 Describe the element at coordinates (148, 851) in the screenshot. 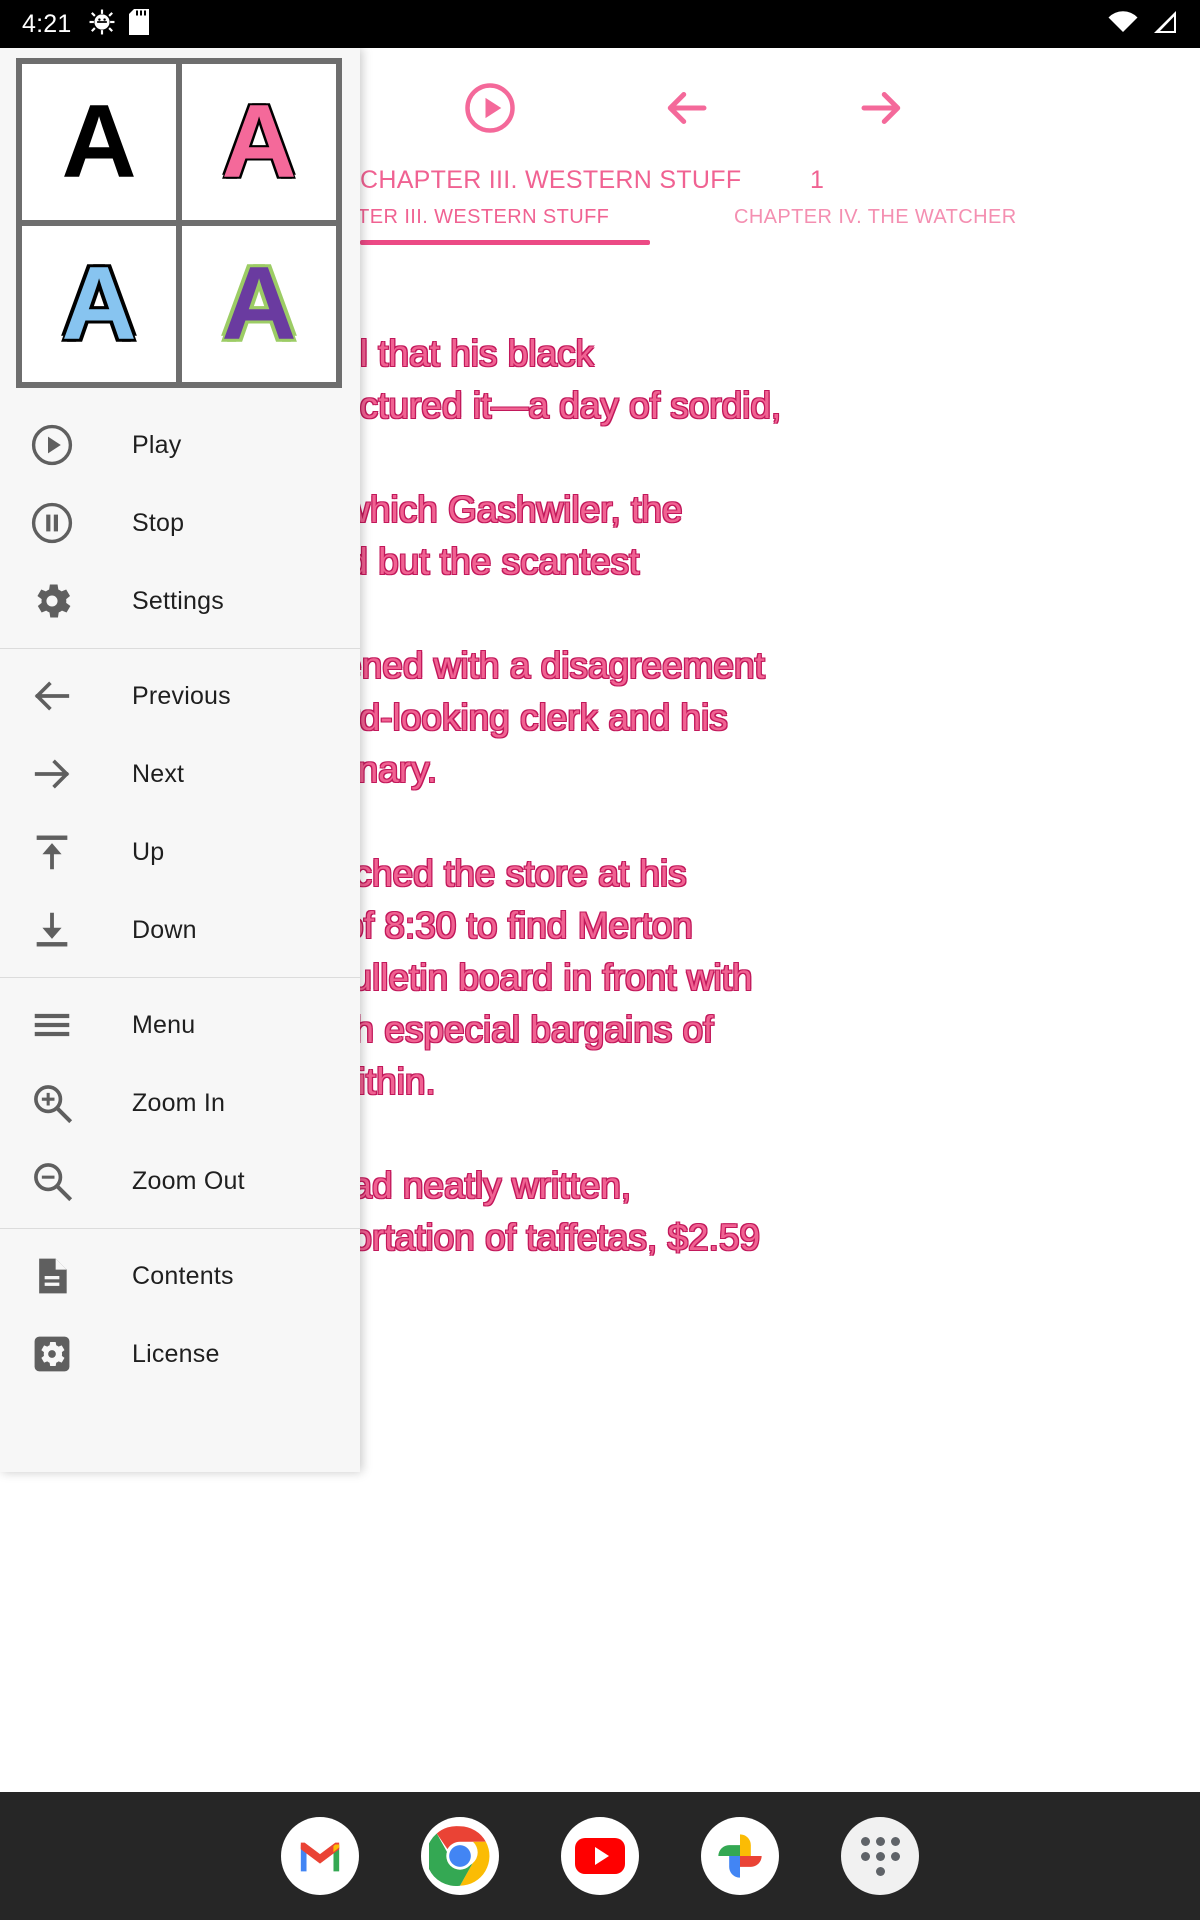

I see `menu-item-label: Up` at that location.